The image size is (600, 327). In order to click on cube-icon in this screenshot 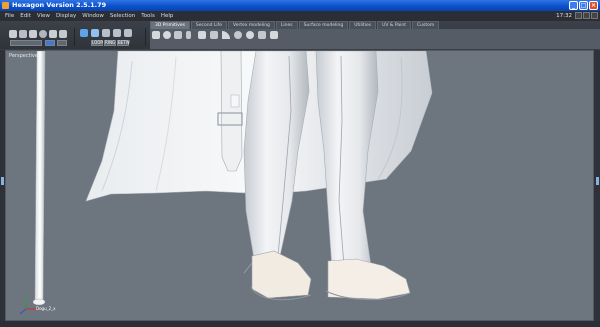, I will do `click(156, 35)`.